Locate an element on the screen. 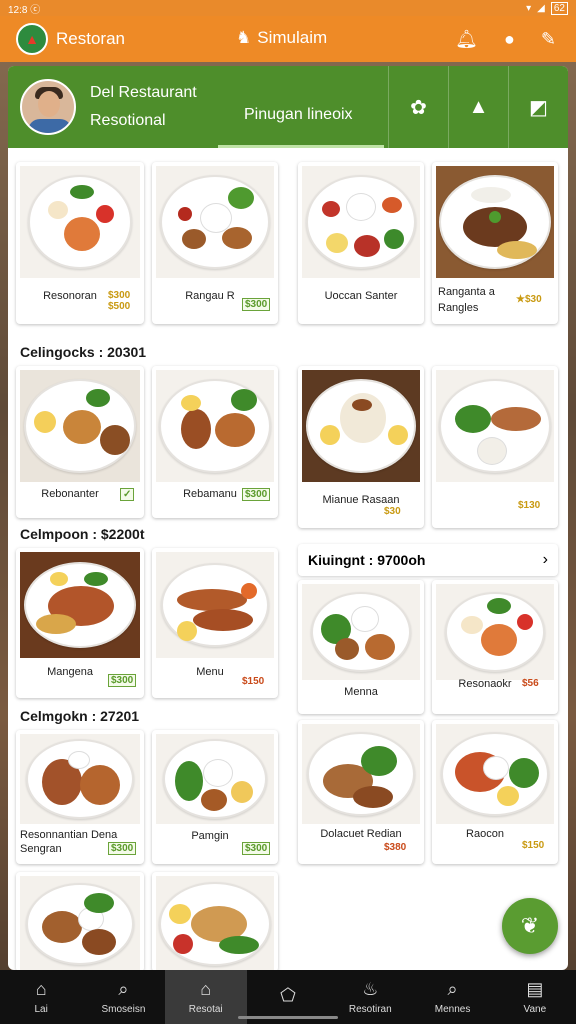  edit-icon: ✎ is located at coordinates (548, 39).